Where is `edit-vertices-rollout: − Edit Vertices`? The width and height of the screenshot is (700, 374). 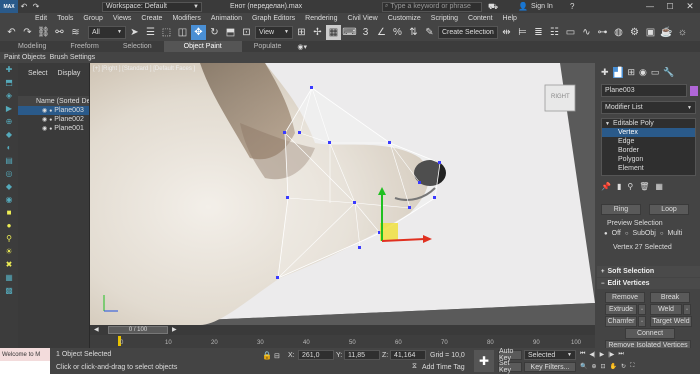
edit-vertices-rollout: − Edit Vertices is located at coordinates (648, 283).